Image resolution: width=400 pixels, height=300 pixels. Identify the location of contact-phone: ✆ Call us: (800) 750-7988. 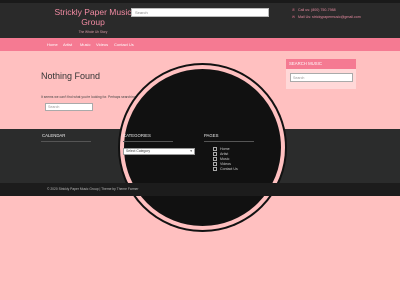
(314, 10).